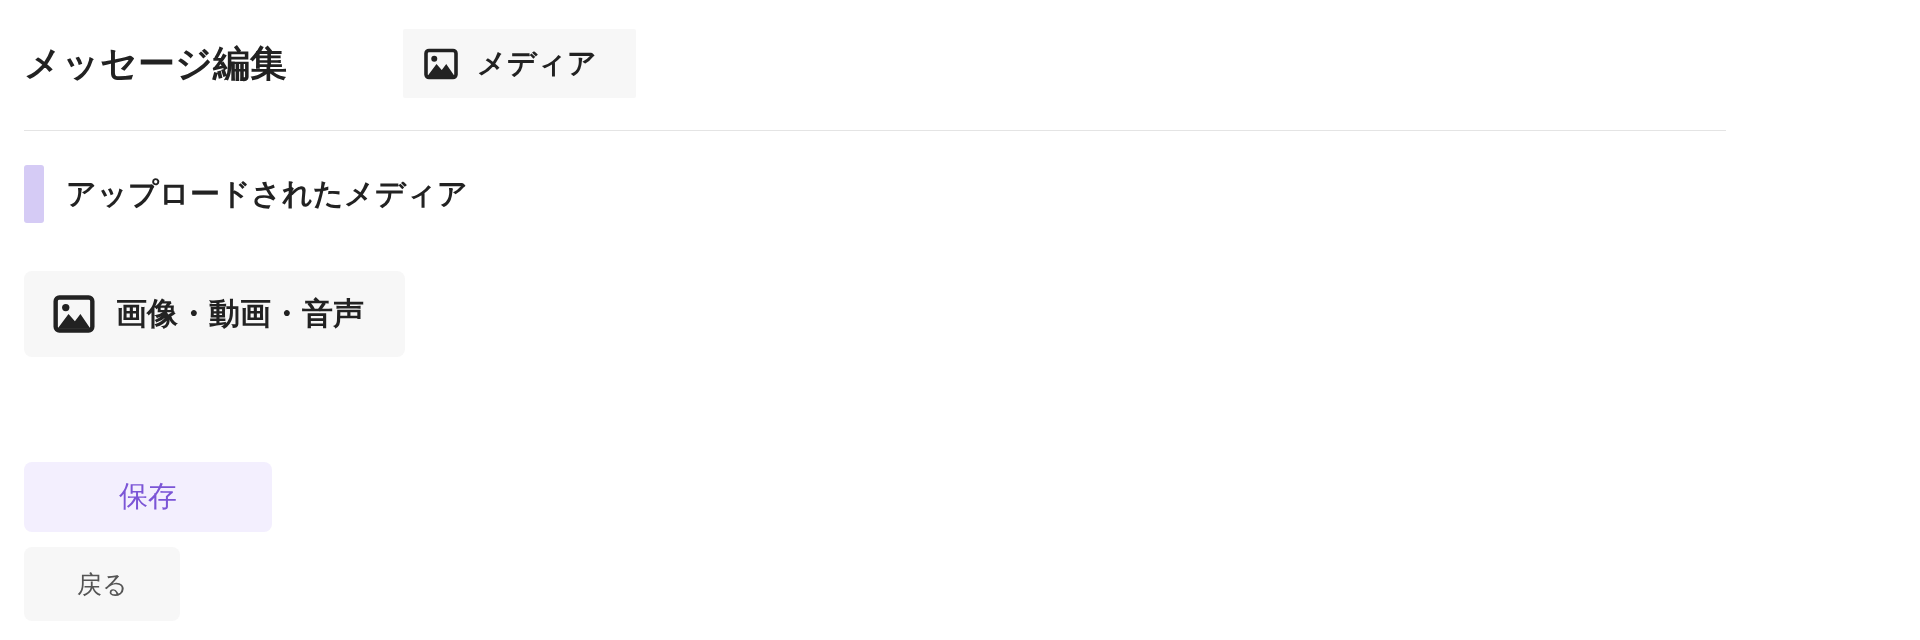 The image size is (1920, 640). Describe the element at coordinates (214, 314) in the screenshot. I see `media-button: 画像・動画・音声` at that location.